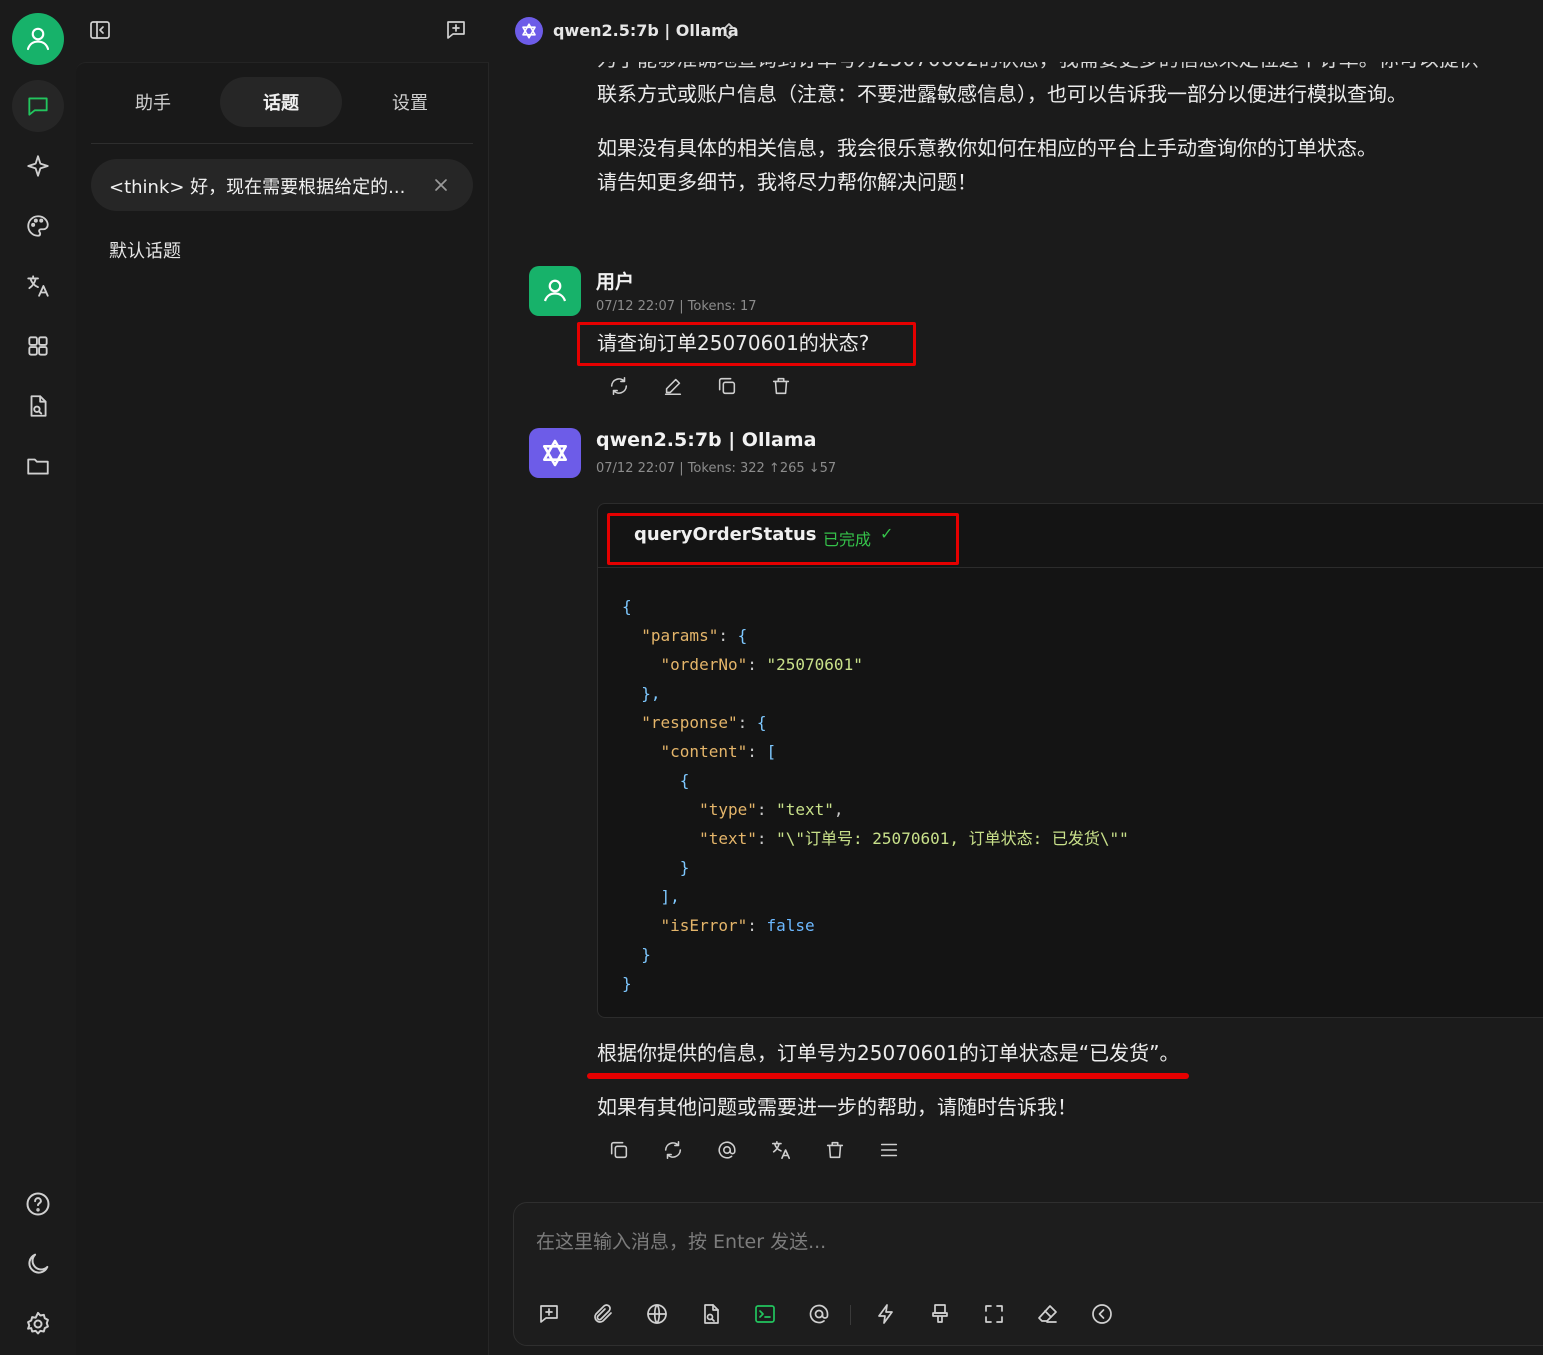 This screenshot has height=1355, width=1543. What do you see at coordinates (680, 635) in the screenshot?
I see `json-key: "params"` at bounding box center [680, 635].